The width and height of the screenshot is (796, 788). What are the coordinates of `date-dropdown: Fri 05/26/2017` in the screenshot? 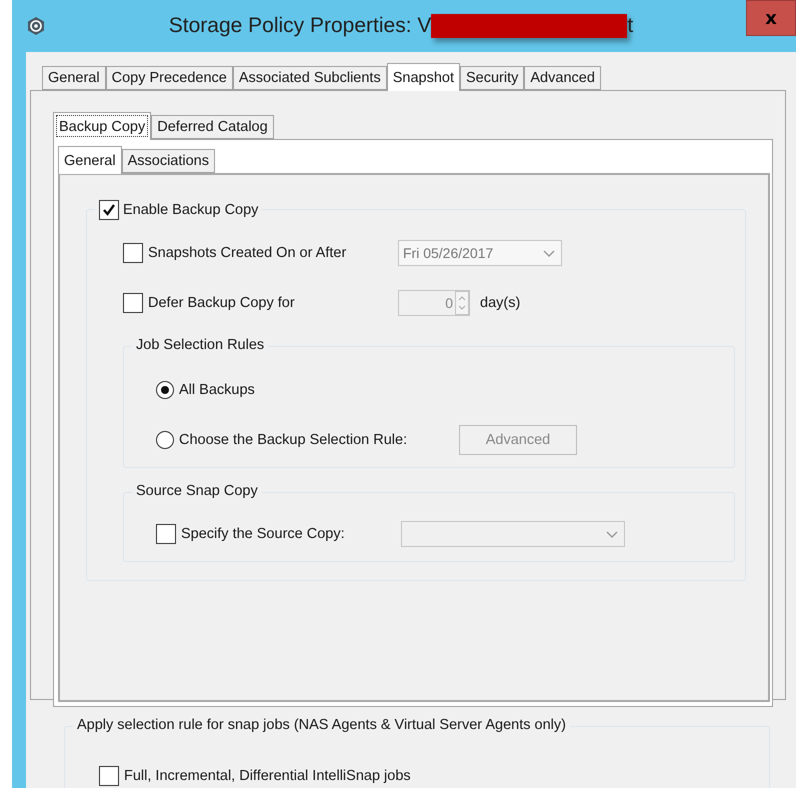 It's located at (480, 253).